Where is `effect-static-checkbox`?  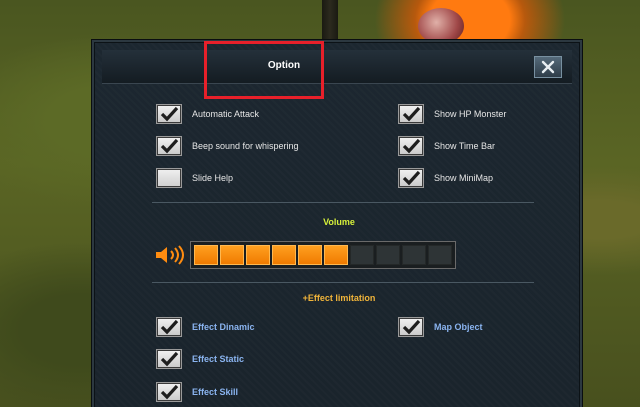
effect-static-checkbox is located at coordinates (169, 359).